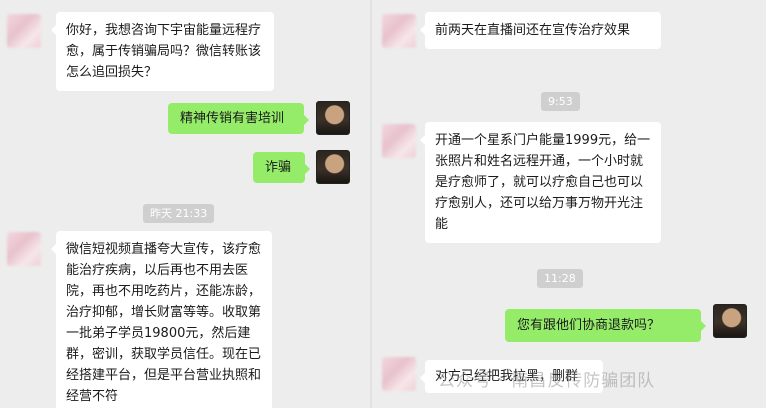  Describe the element at coordinates (162, 51) in the screenshot. I see `message-bubble-incoming: 你好，我想咨询下宇宙能量远程疗愈，属于传销骗局吗？微信转账该怎么追回损失？` at that location.